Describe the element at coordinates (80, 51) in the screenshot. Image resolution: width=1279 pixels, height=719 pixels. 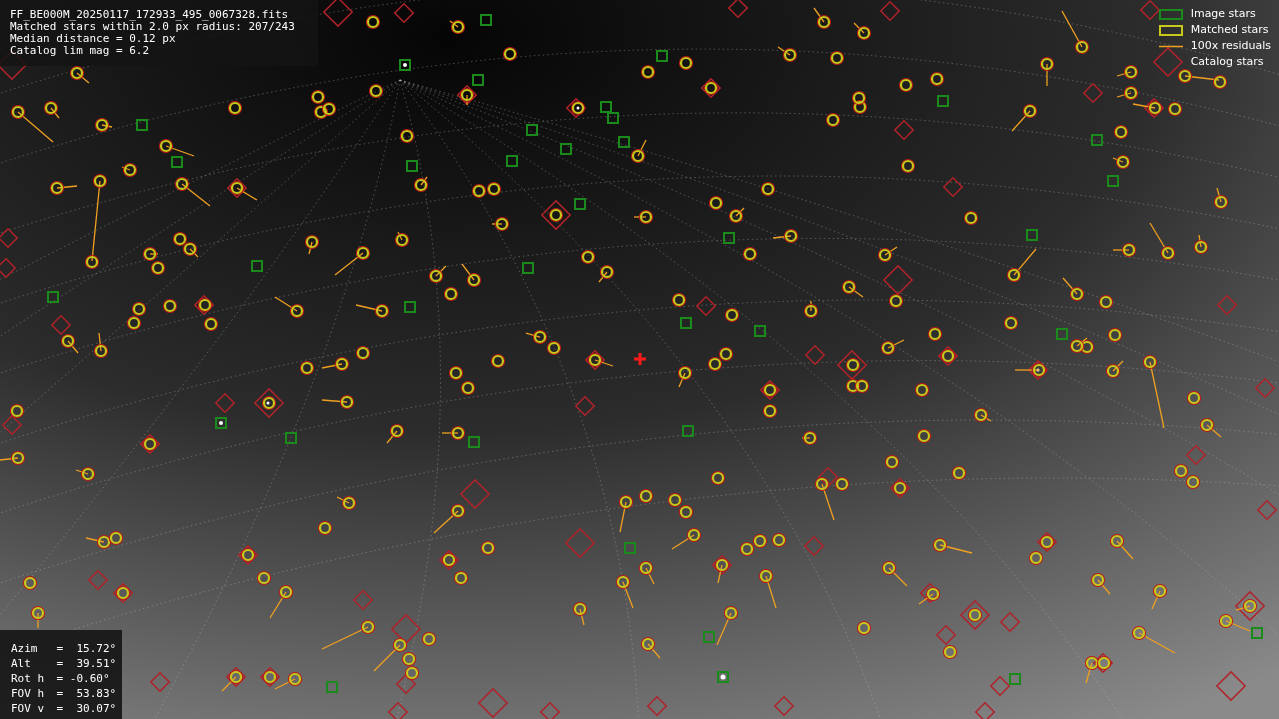
I see `info-text: Catalog lim mag = 6.2` at that location.